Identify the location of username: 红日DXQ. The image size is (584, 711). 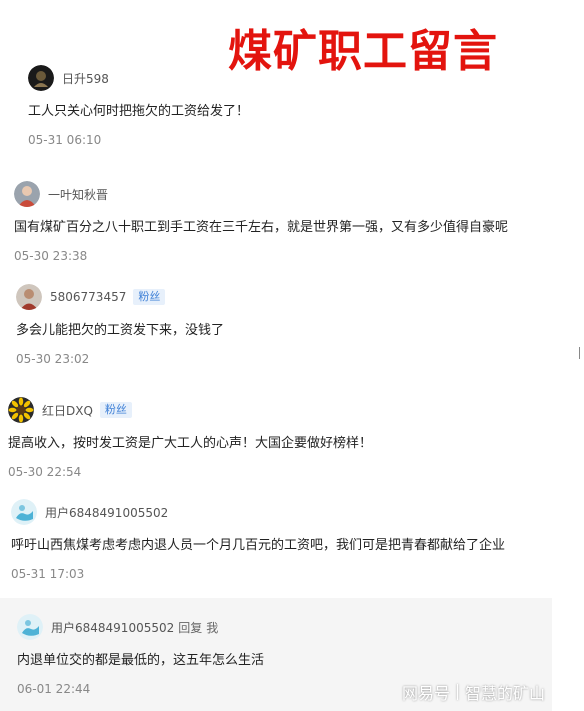
(67, 410).